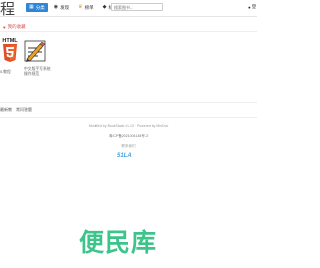  What do you see at coordinates (128, 136) in the screenshot?
I see `icp-record-link: 粤ICP备2021004148号-3` at bounding box center [128, 136].